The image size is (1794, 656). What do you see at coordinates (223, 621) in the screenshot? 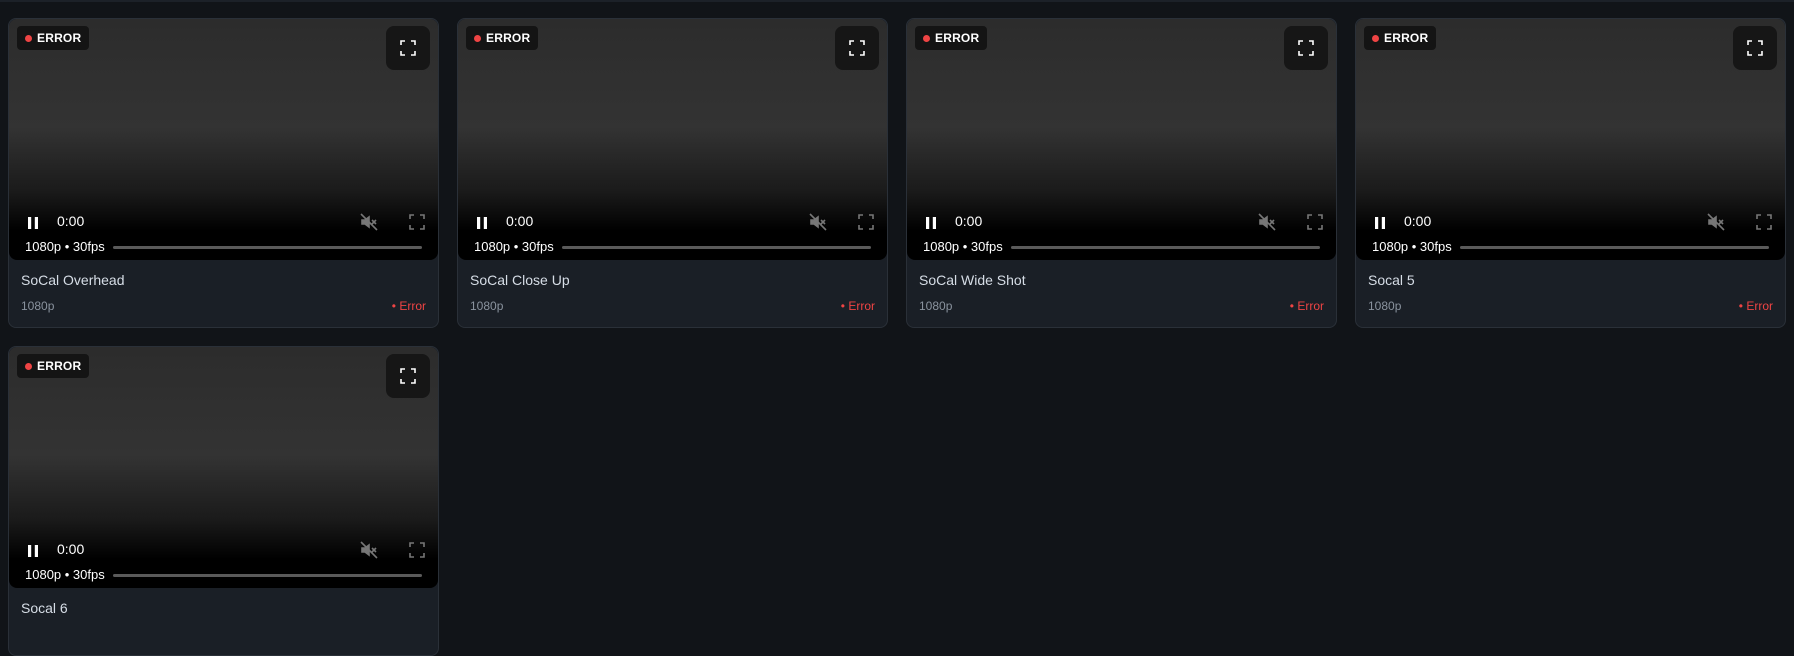
I see `camera-meta: Socal 6` at bounding box center [223, 621].